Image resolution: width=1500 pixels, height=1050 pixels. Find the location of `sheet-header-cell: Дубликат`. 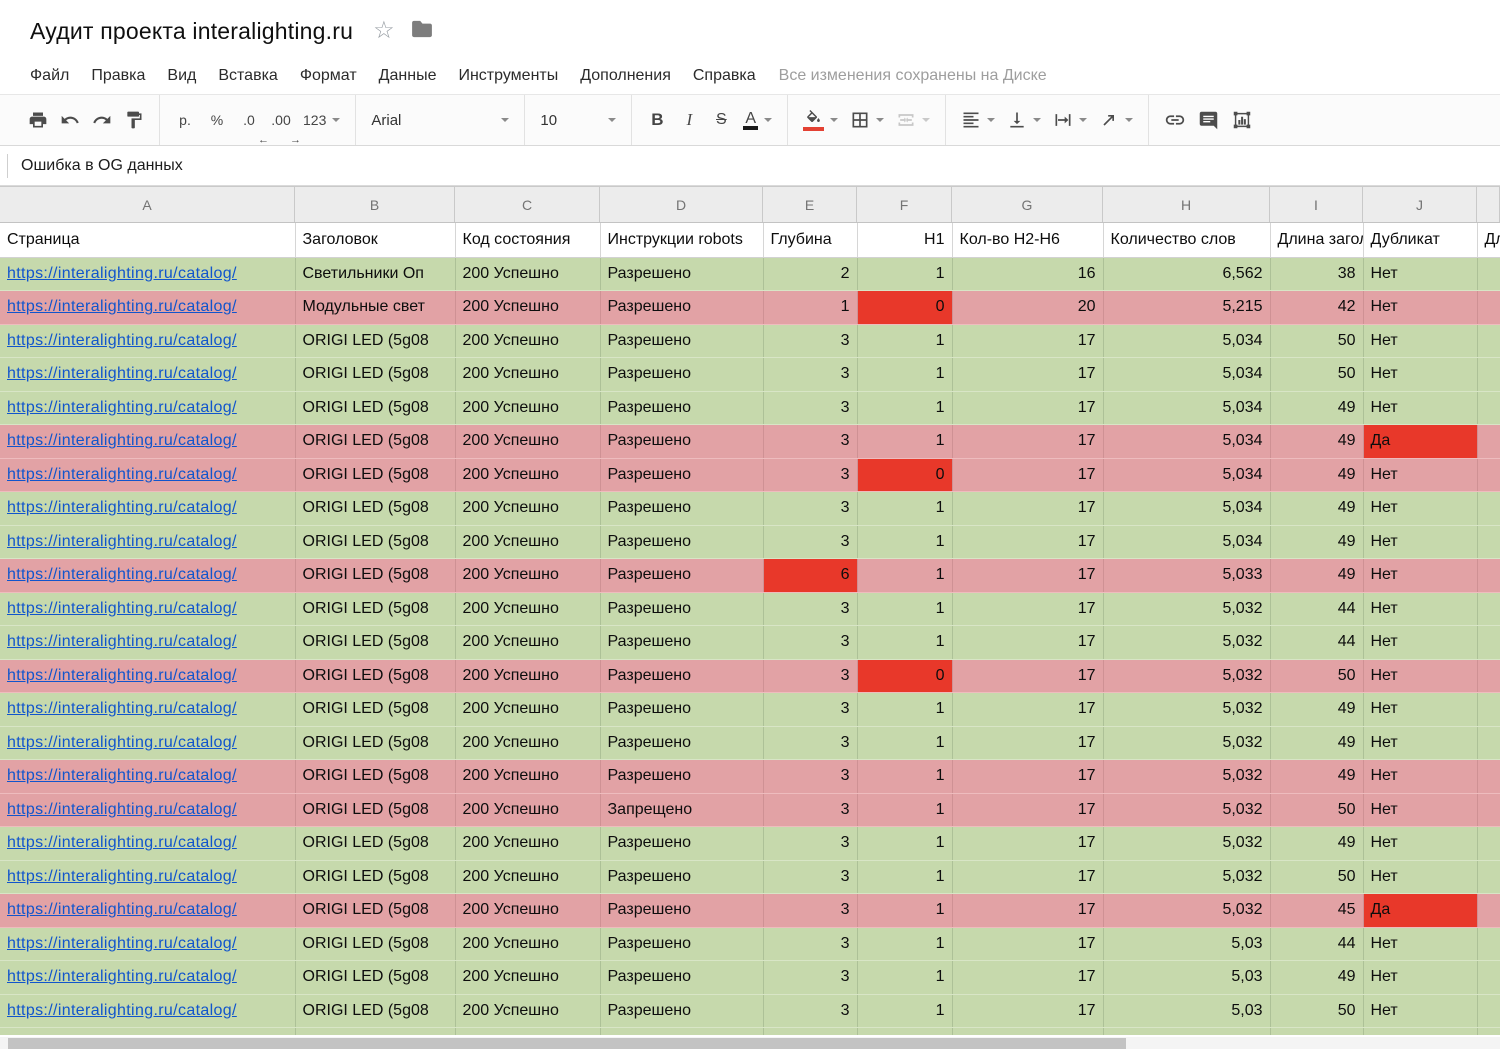

sheet-header-cell: Дубликат is located at coordinates (1420, 240).